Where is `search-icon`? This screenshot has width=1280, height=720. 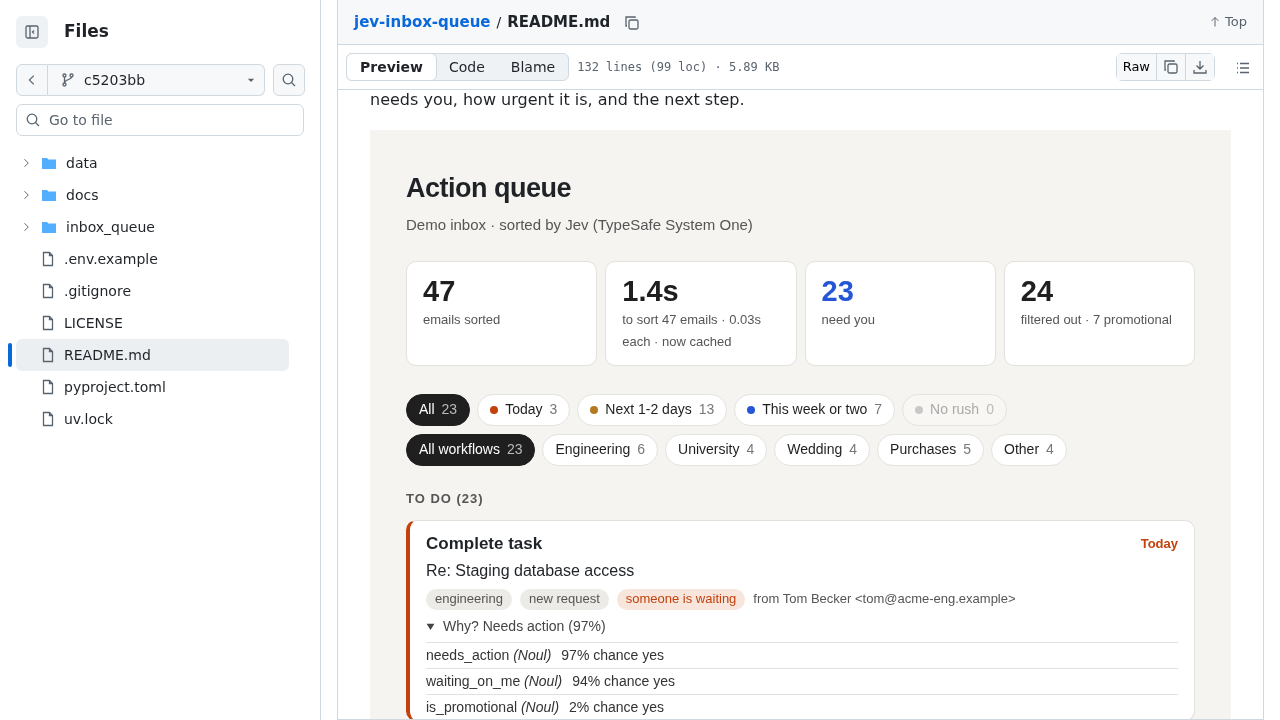 search-icon is located at coordinates (289, 80).